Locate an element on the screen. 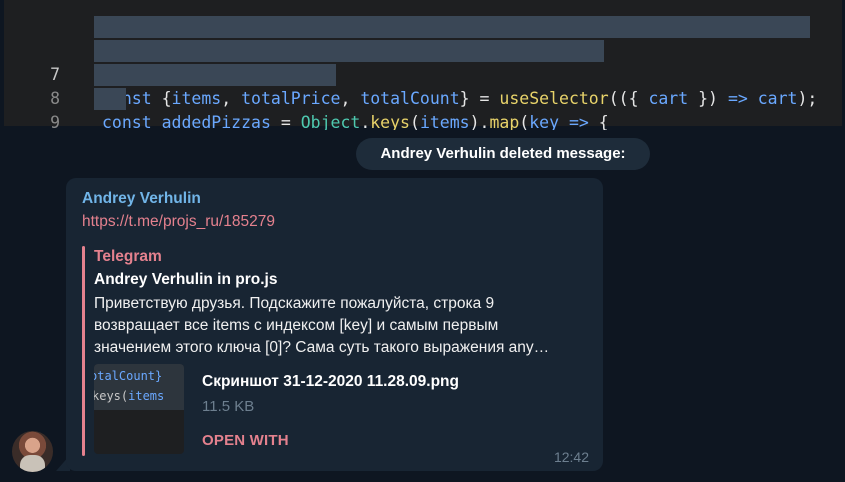 The height and width of the screenshot is (482, 845). thumb-text: otalCount} is located at coordinates (128, 376).